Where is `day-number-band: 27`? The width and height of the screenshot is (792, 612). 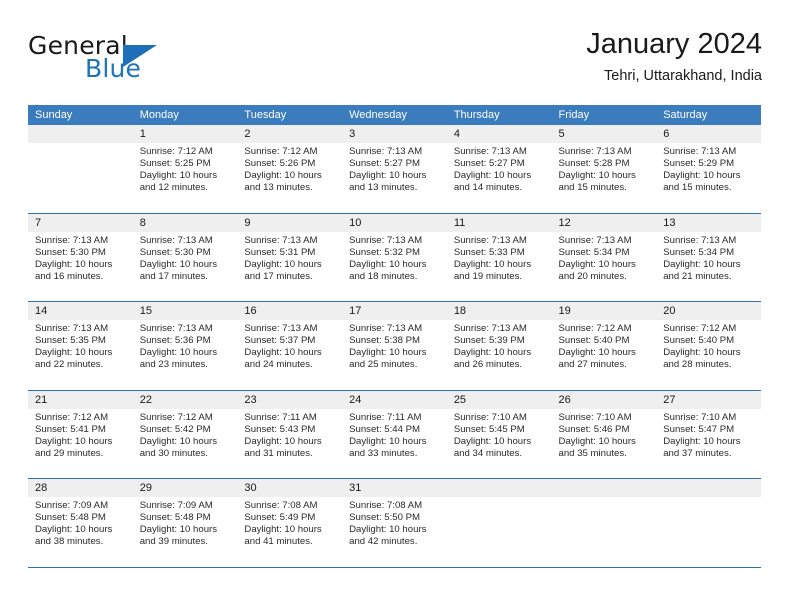 day-number-band: 27 is located at coordinates (708, 399).